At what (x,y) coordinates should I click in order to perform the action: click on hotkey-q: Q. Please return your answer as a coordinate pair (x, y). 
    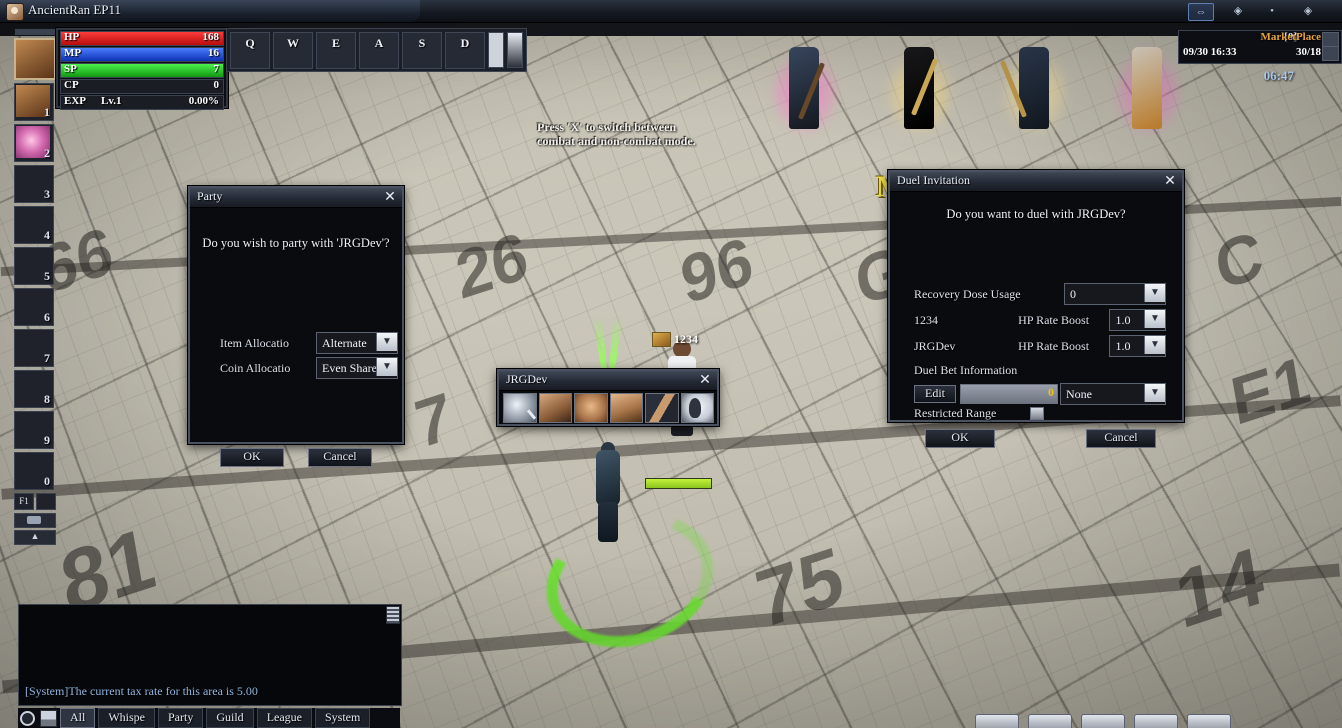
    Looking at the image, I should click on (250, 50).